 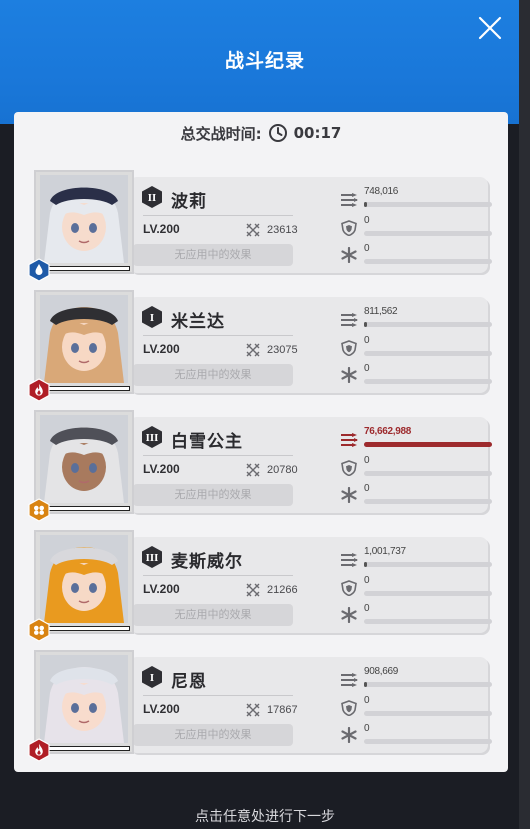 I want to click on combat-power: 17867, so click(x=282, y=710).